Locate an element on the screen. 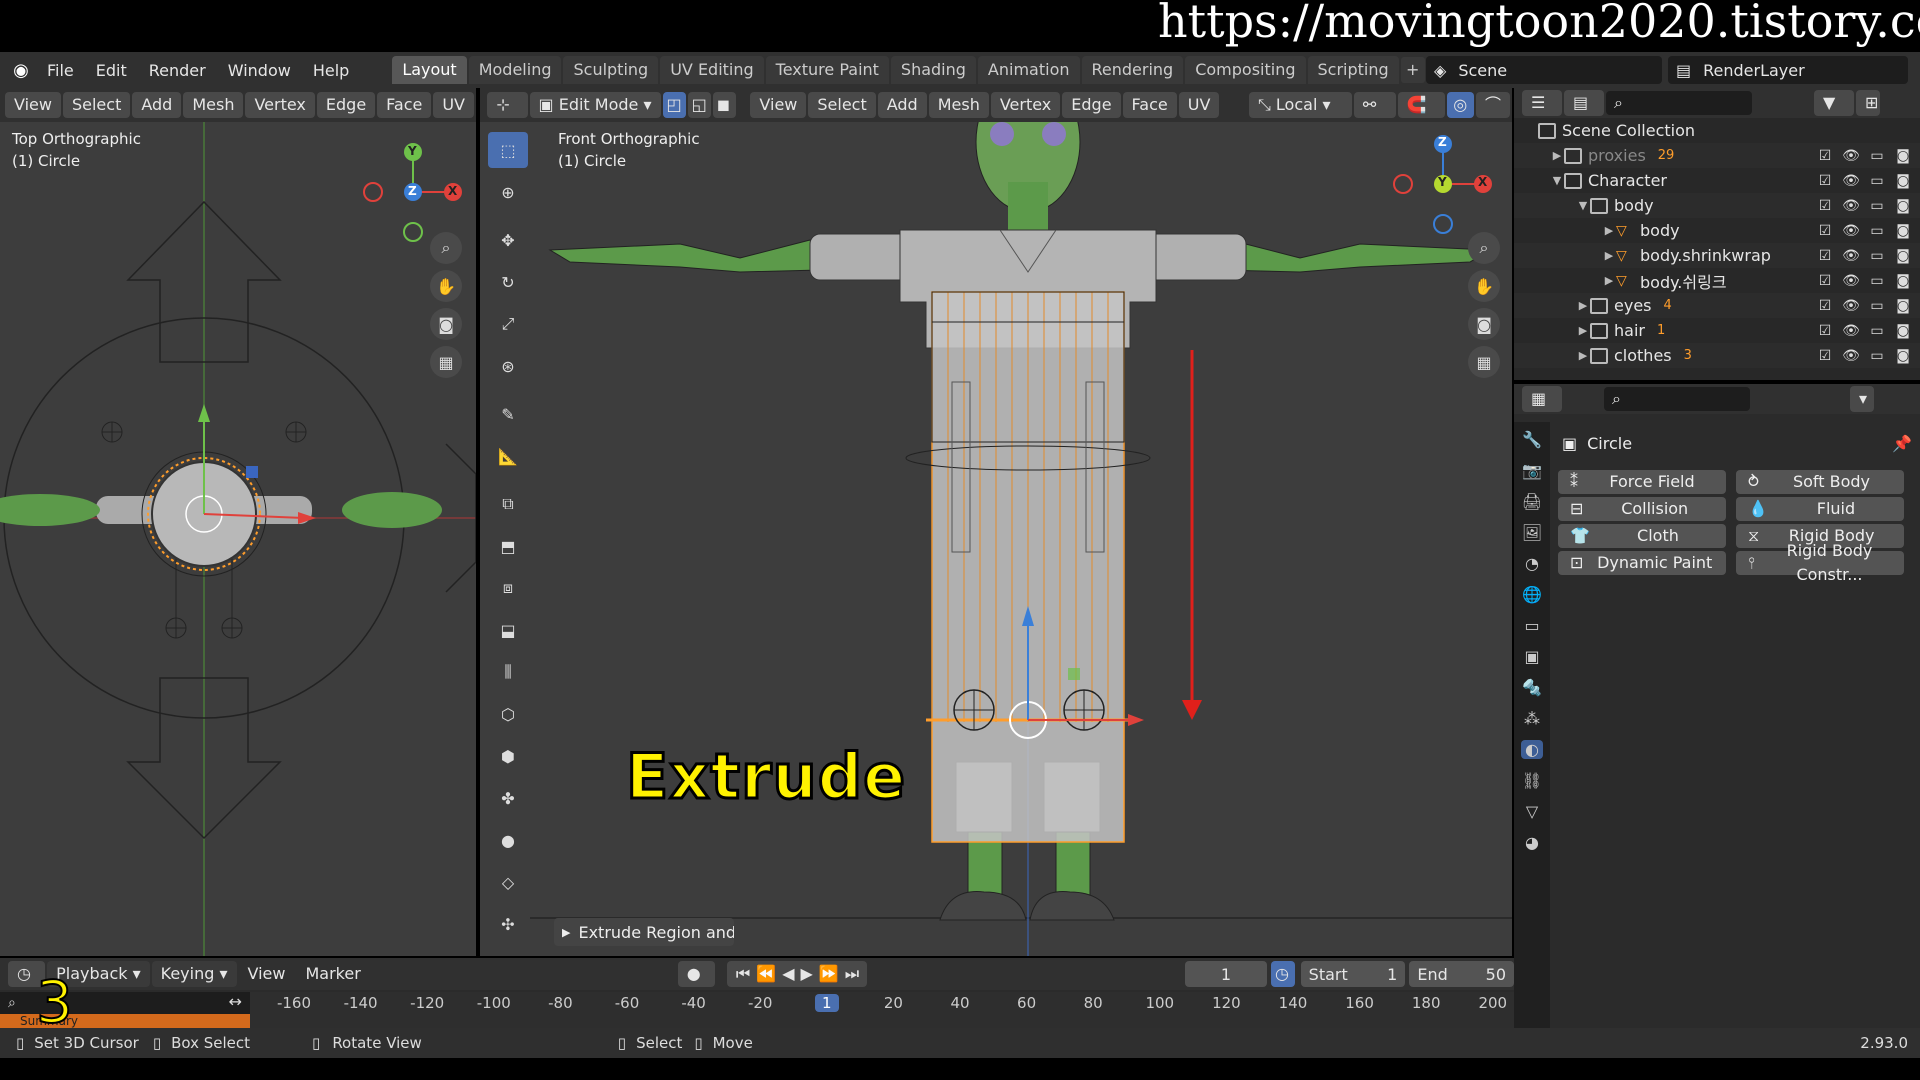  editor-type-icon: ⊹ is located at coordinates (507, 105).